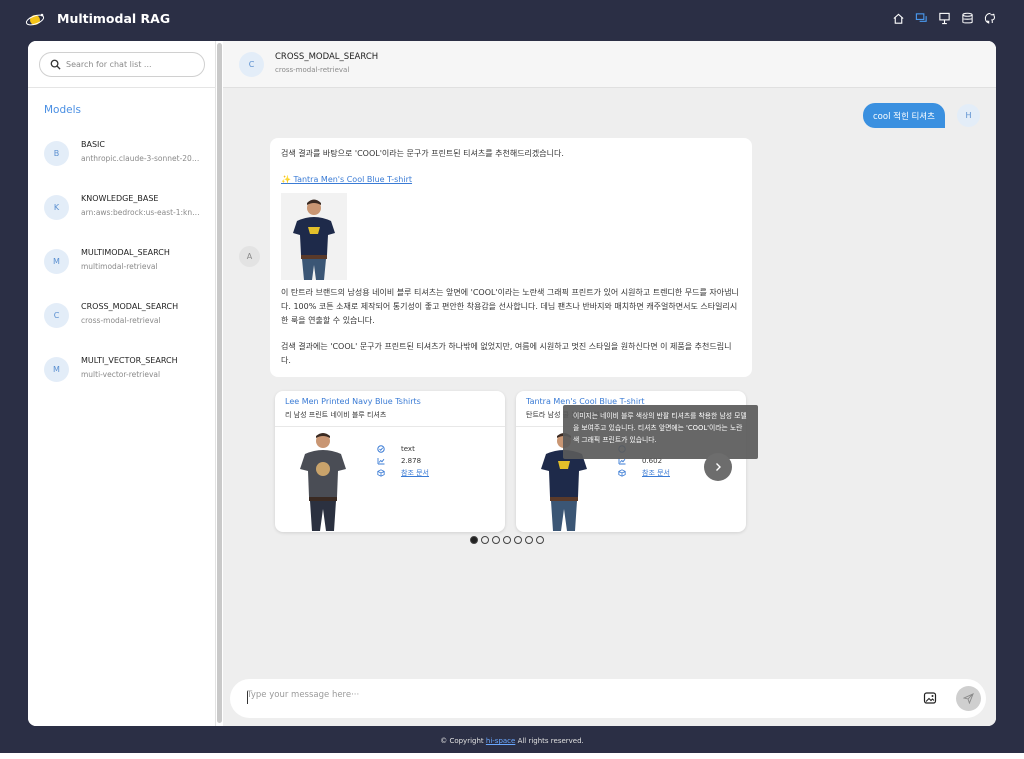  Describe the element at coordinates (141, 212) in the screenshot. I see `model-sub: arn:aws:bedrock:us-east-1:knowledge-base` at that location.